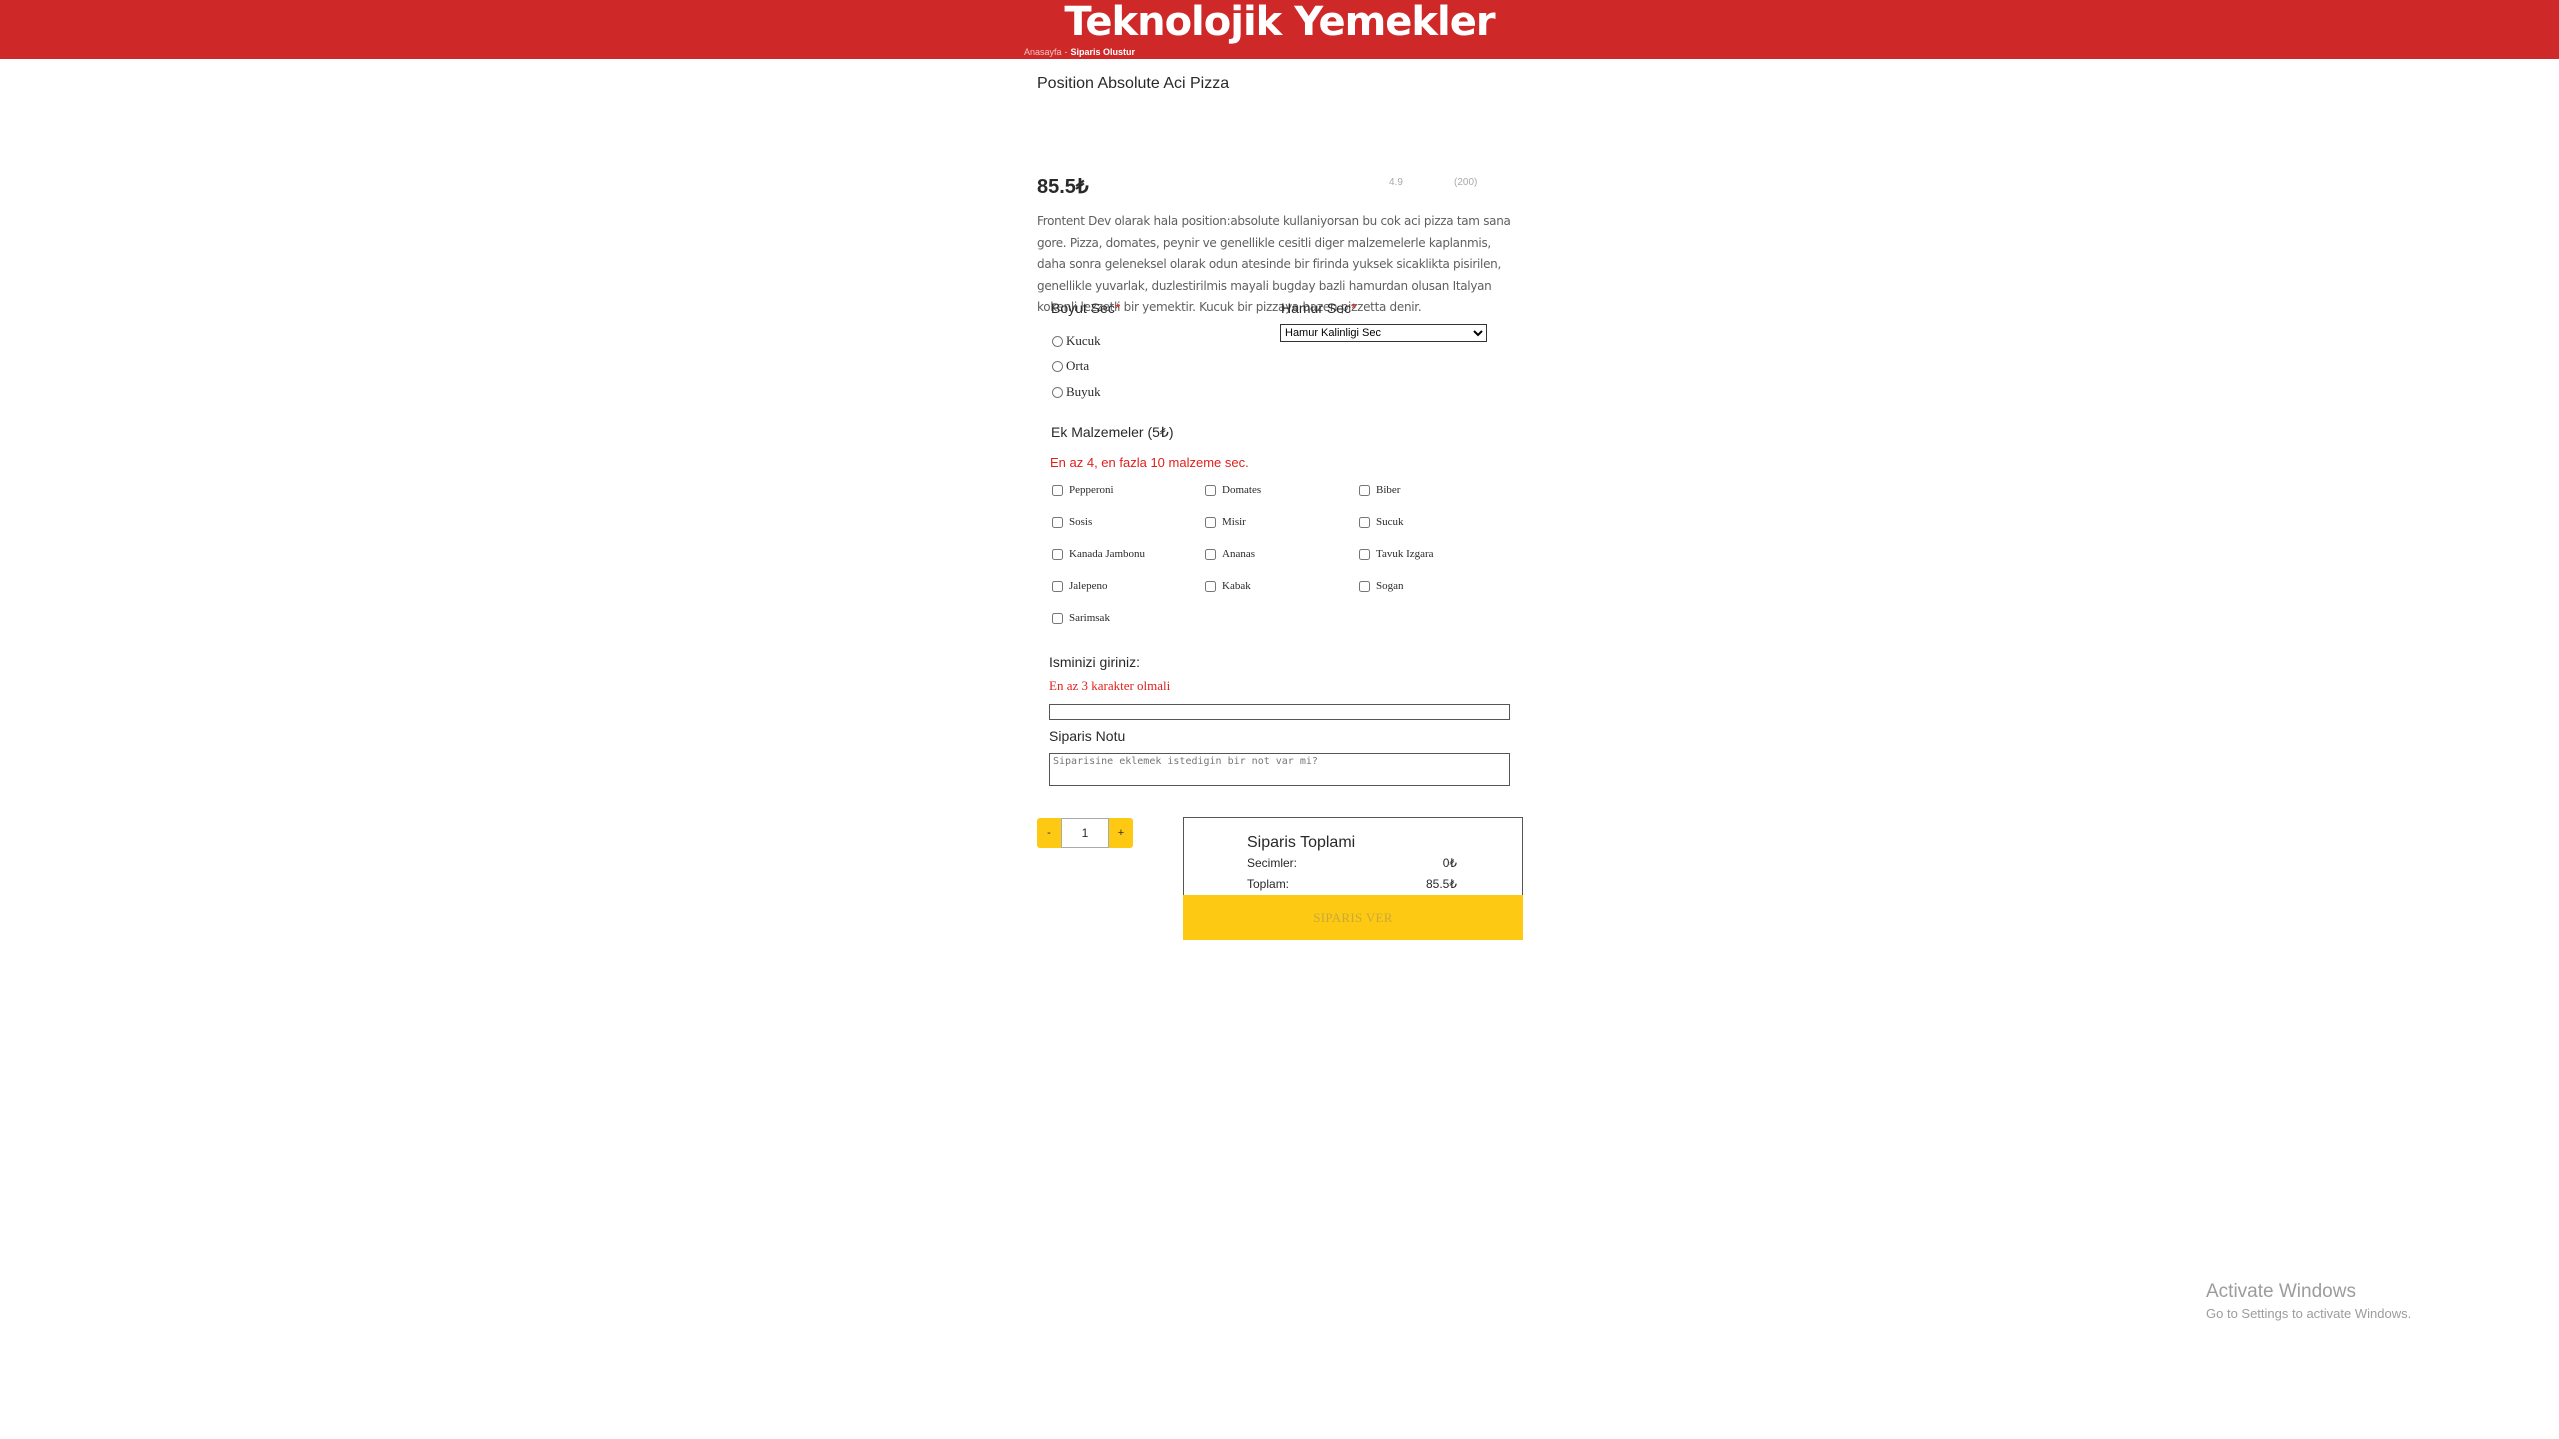 This screenshot has width=2559, height=1439. I want to click on extra-sucuk: Sucuk, so click(1381, 522).